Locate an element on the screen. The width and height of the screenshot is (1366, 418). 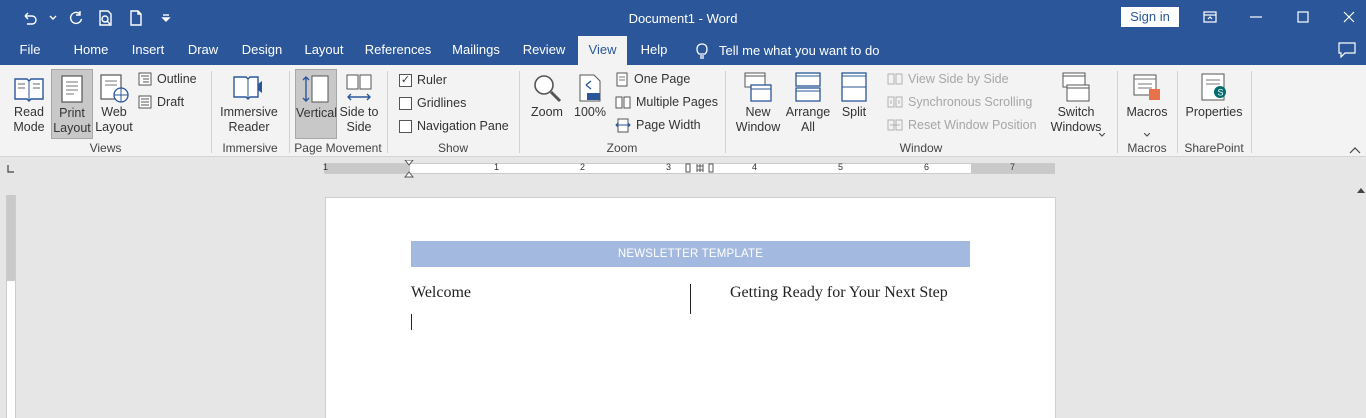
macros-group-label: Macros is located at coordinates (1147, 148).